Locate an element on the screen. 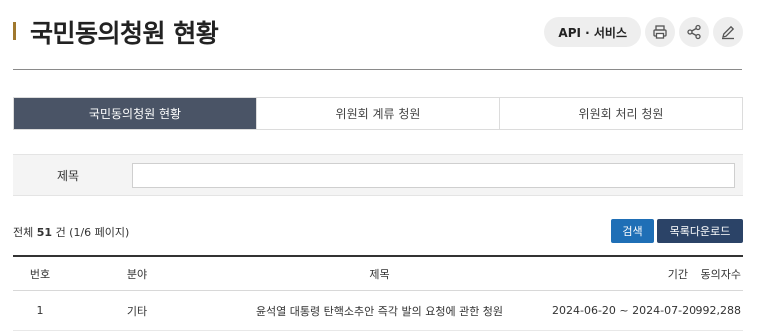 The width and height of the screenshot is (760, 332). tab-petition-status: 국민동의청원 현황 is located at coordinates (135, 113).